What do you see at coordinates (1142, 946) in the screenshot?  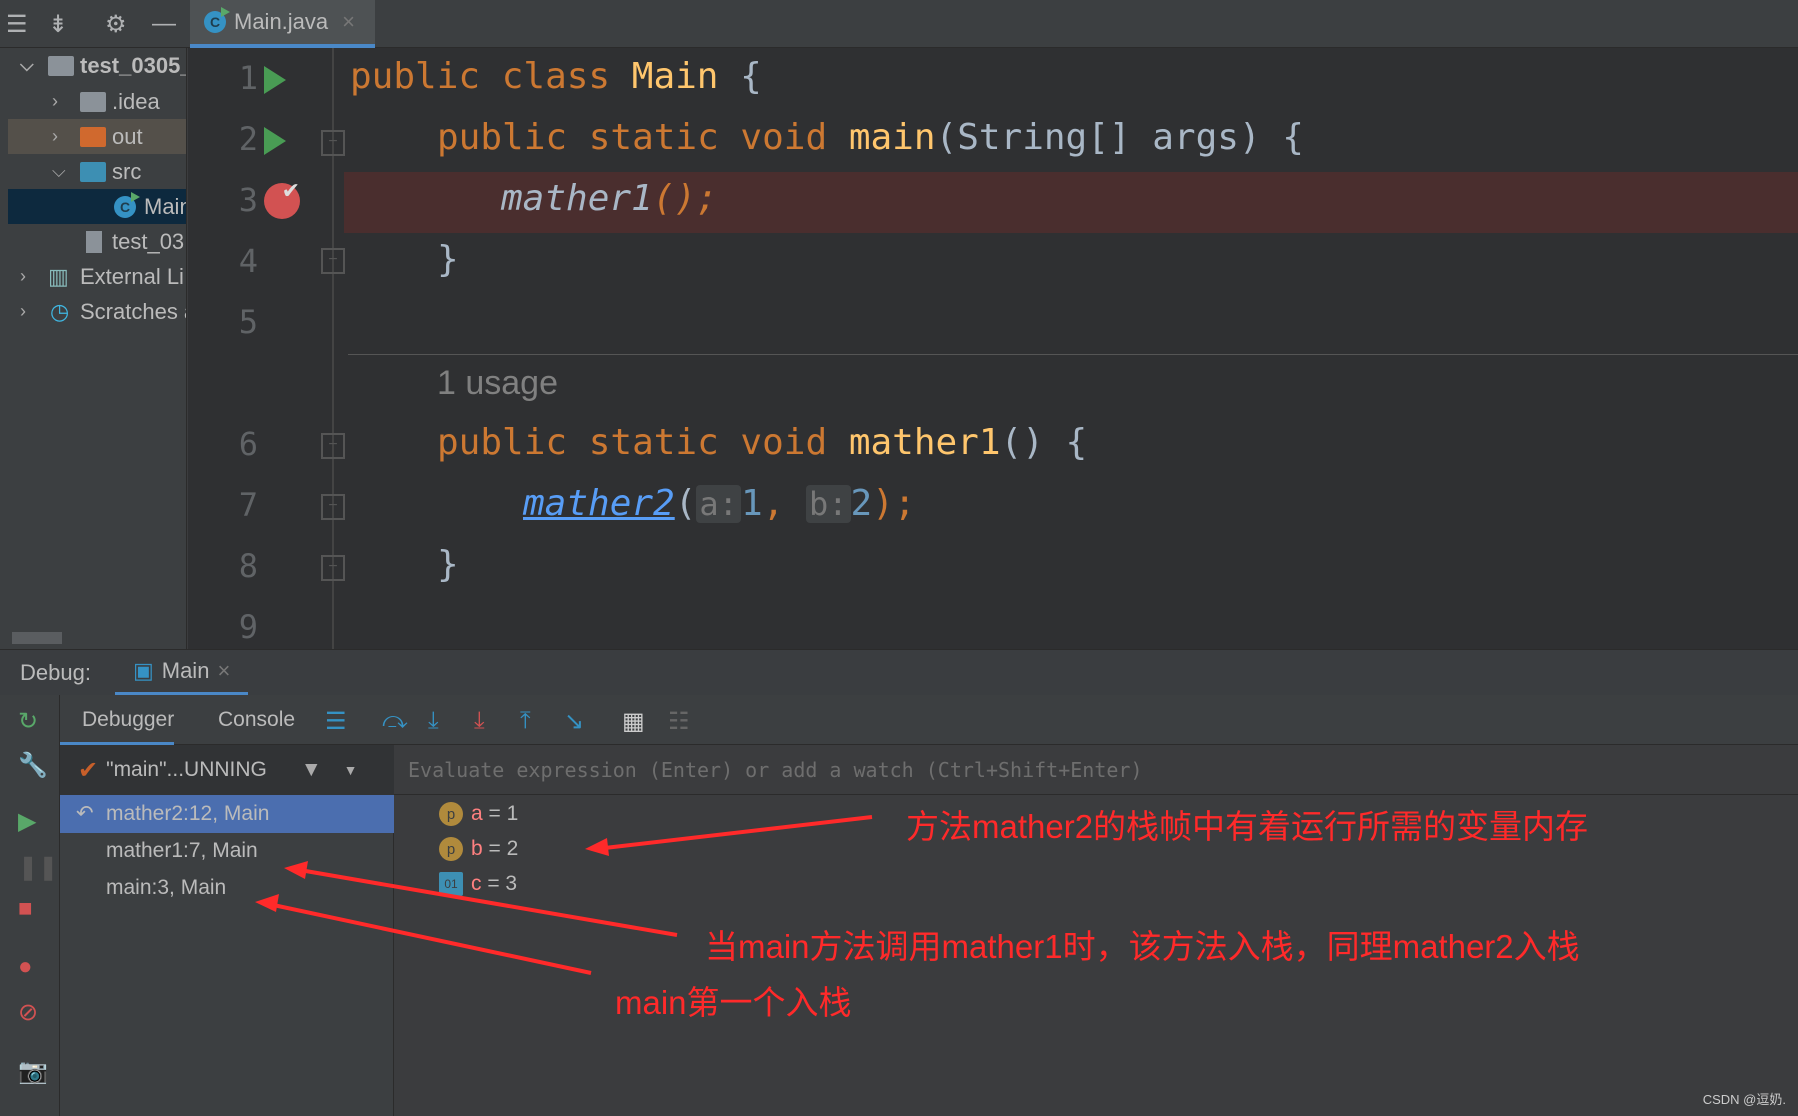 I see `annotation-text: 当main方法调用mather1时，该方法入栈，同理mather2入栈` at bounding box center [1142, 946].